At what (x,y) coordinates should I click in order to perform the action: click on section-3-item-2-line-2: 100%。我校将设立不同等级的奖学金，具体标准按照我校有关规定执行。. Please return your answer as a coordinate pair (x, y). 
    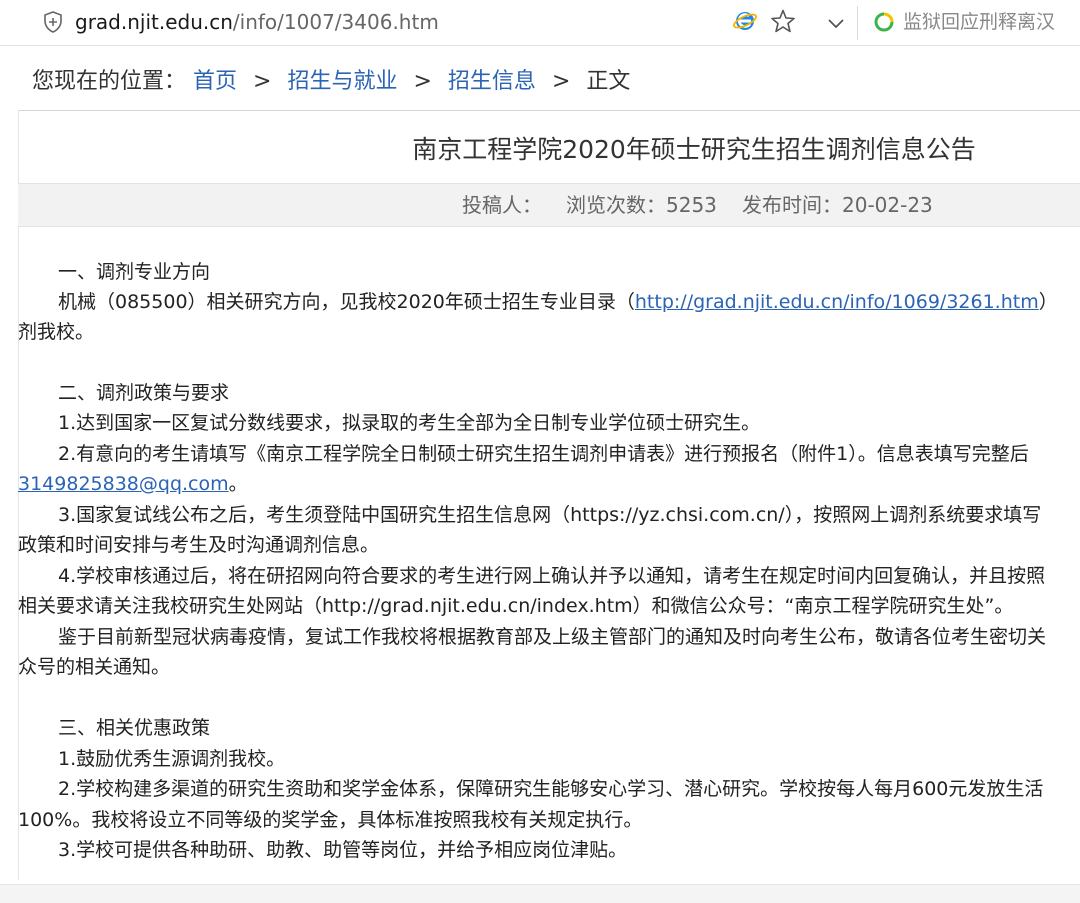
    Looking at the image, I should click on (330, 820).